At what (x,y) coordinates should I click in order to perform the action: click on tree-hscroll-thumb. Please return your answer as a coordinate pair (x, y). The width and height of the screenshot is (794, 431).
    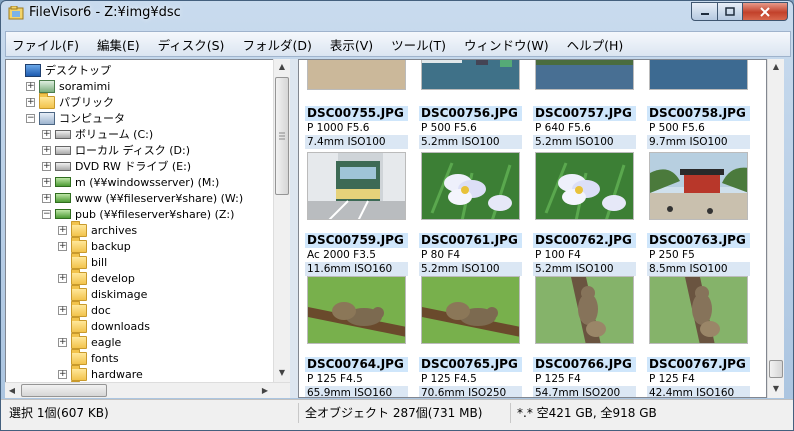
    Looking at the image, I should click on (64, 390).